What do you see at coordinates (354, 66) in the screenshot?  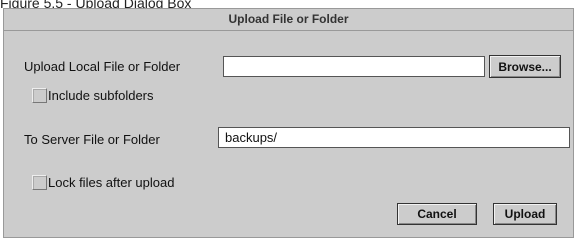 I see `local-file-input` at bounding box center [354, 66].